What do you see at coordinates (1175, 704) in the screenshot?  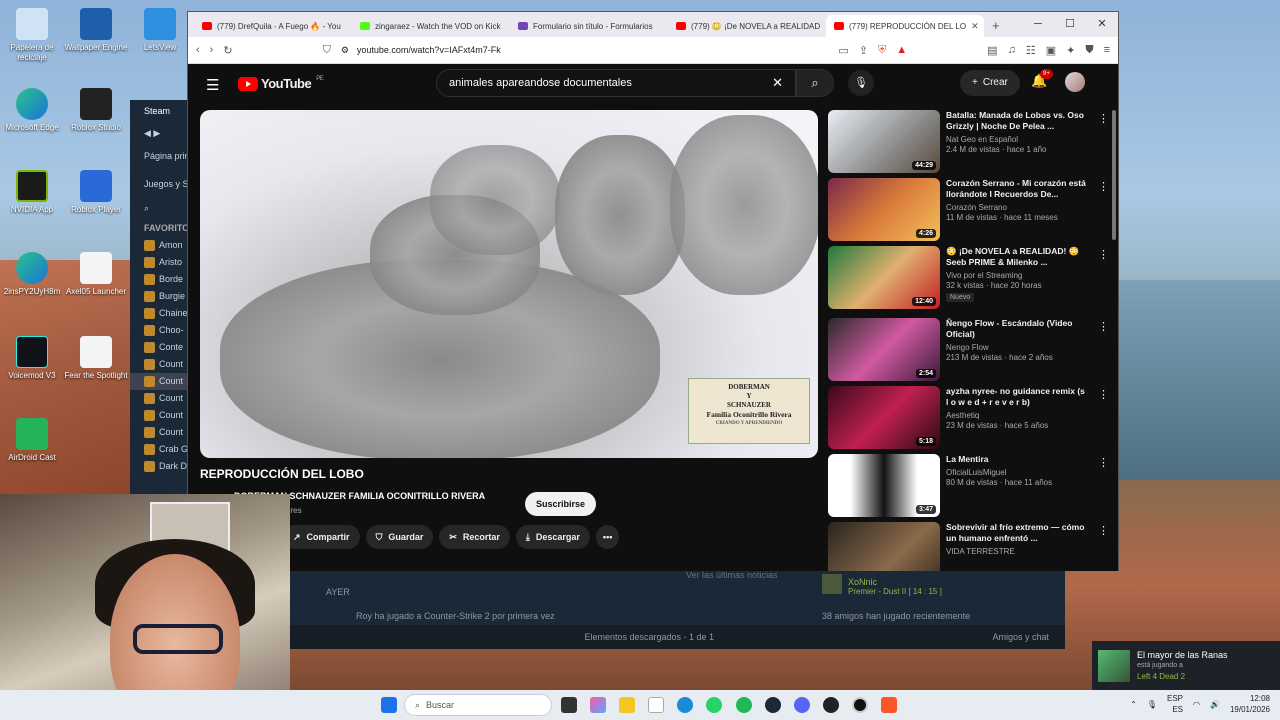 I see `language-indicator: ESP ES` at bounding box center [1175, 704].